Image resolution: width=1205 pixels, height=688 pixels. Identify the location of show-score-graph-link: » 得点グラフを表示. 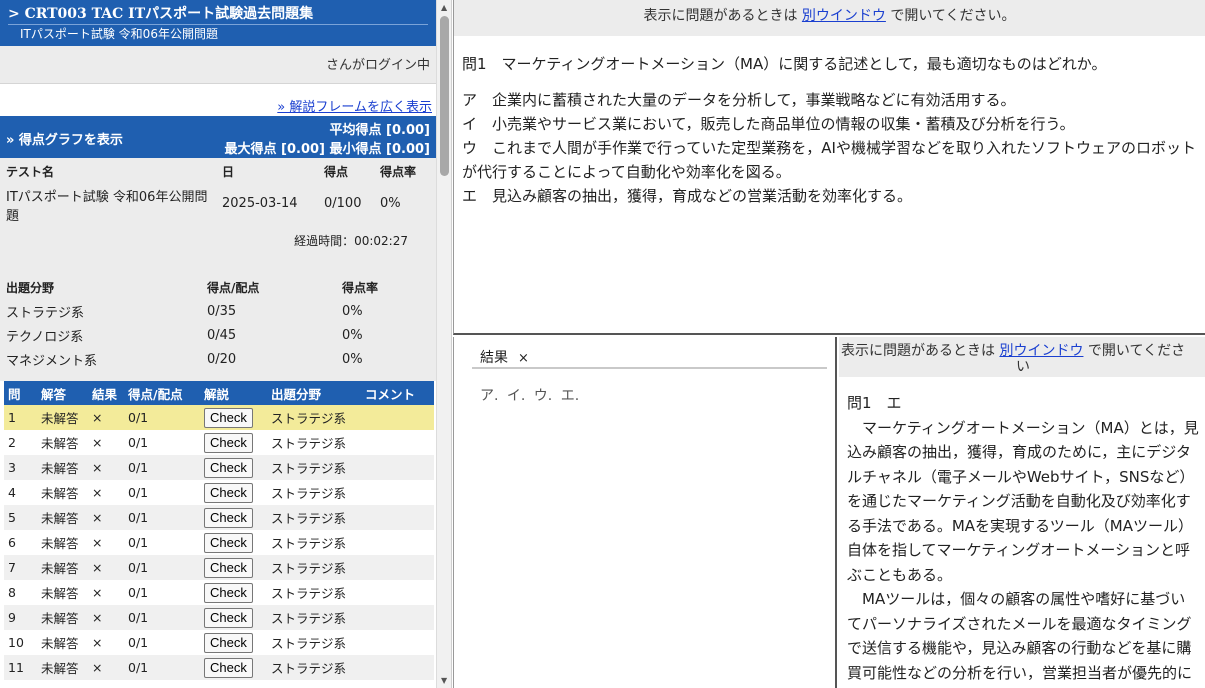
(64, 138).